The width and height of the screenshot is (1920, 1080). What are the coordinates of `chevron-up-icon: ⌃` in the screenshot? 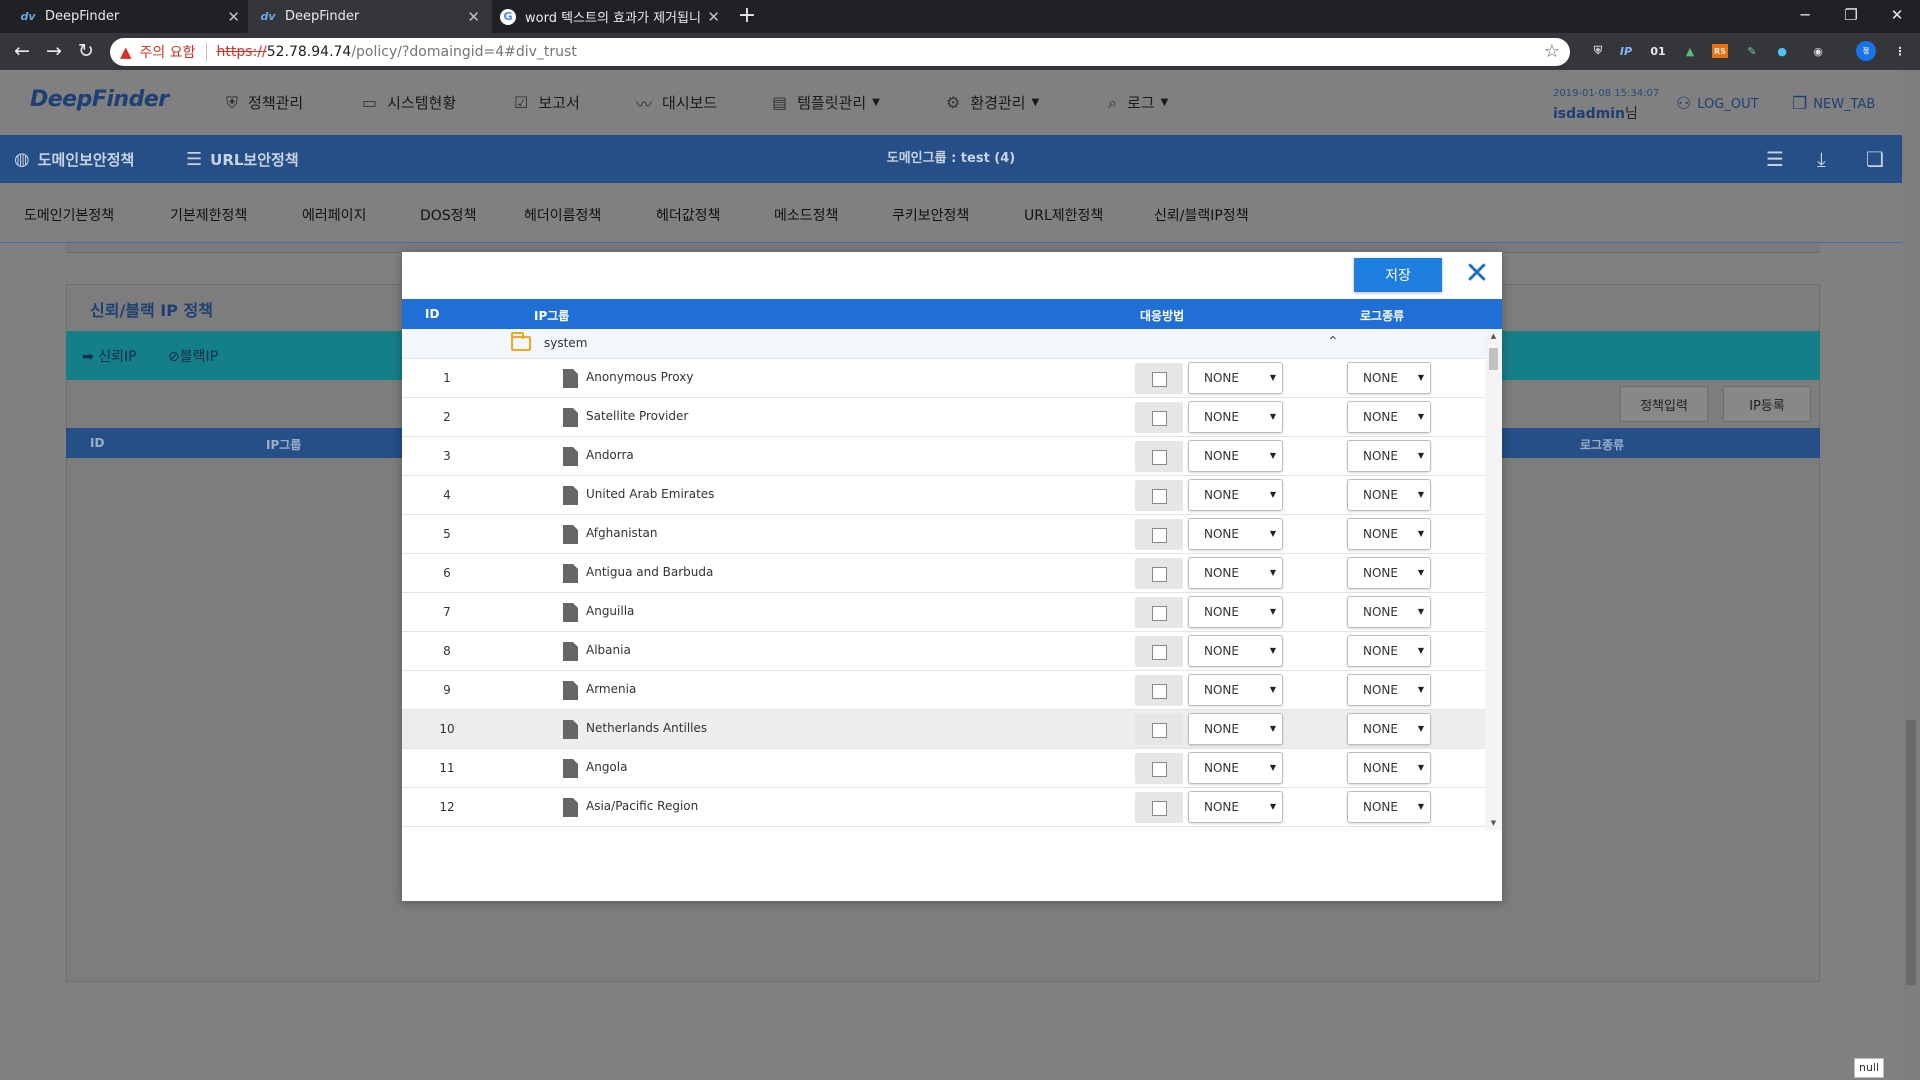 It's located at (1333, 342).